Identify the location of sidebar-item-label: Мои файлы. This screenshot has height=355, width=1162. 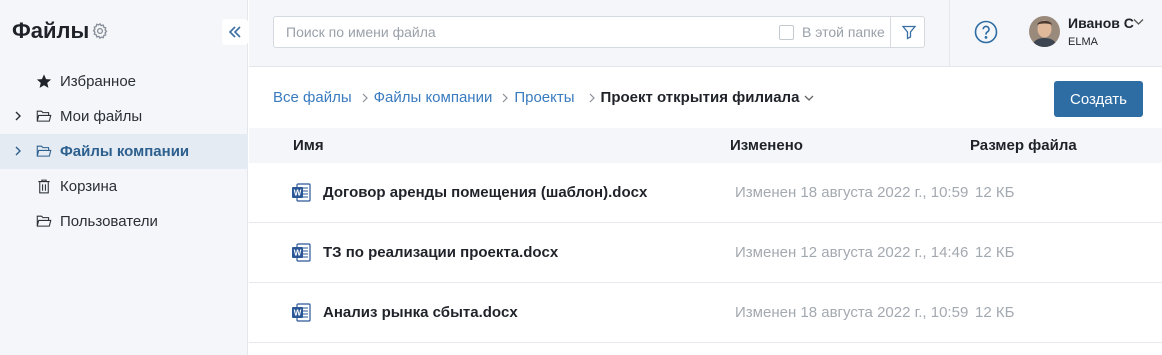
(101, 116).